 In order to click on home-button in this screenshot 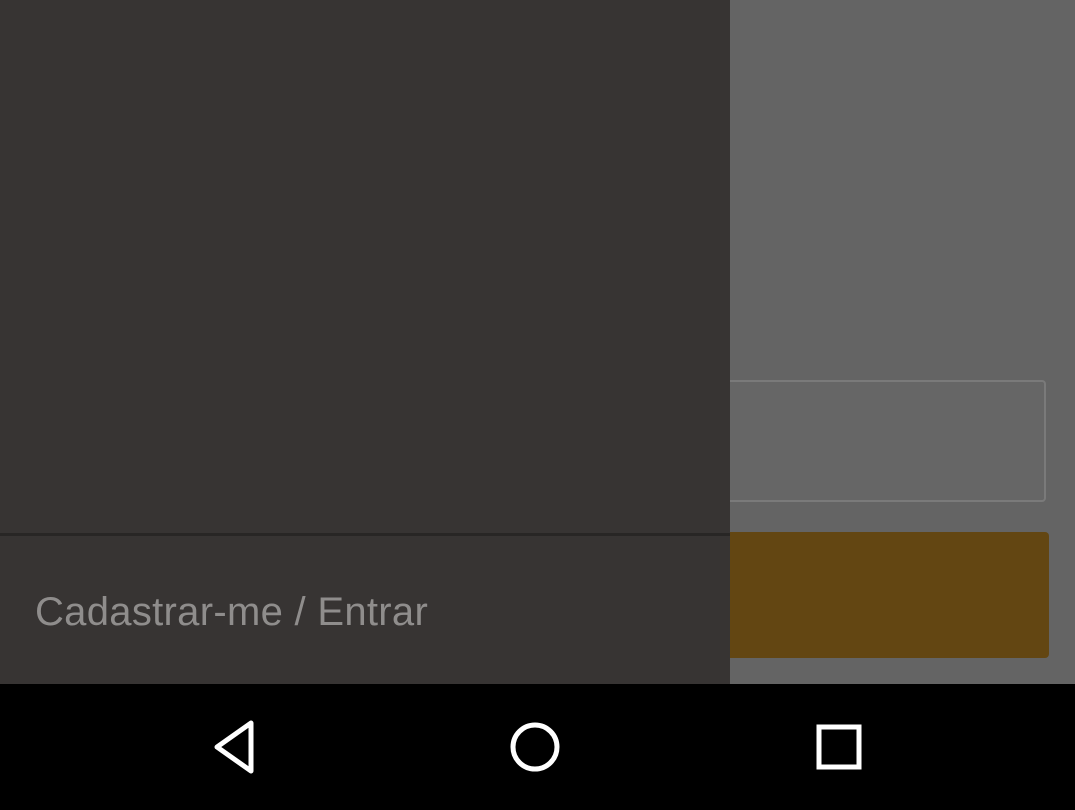, I will do `click(535, 747)`.